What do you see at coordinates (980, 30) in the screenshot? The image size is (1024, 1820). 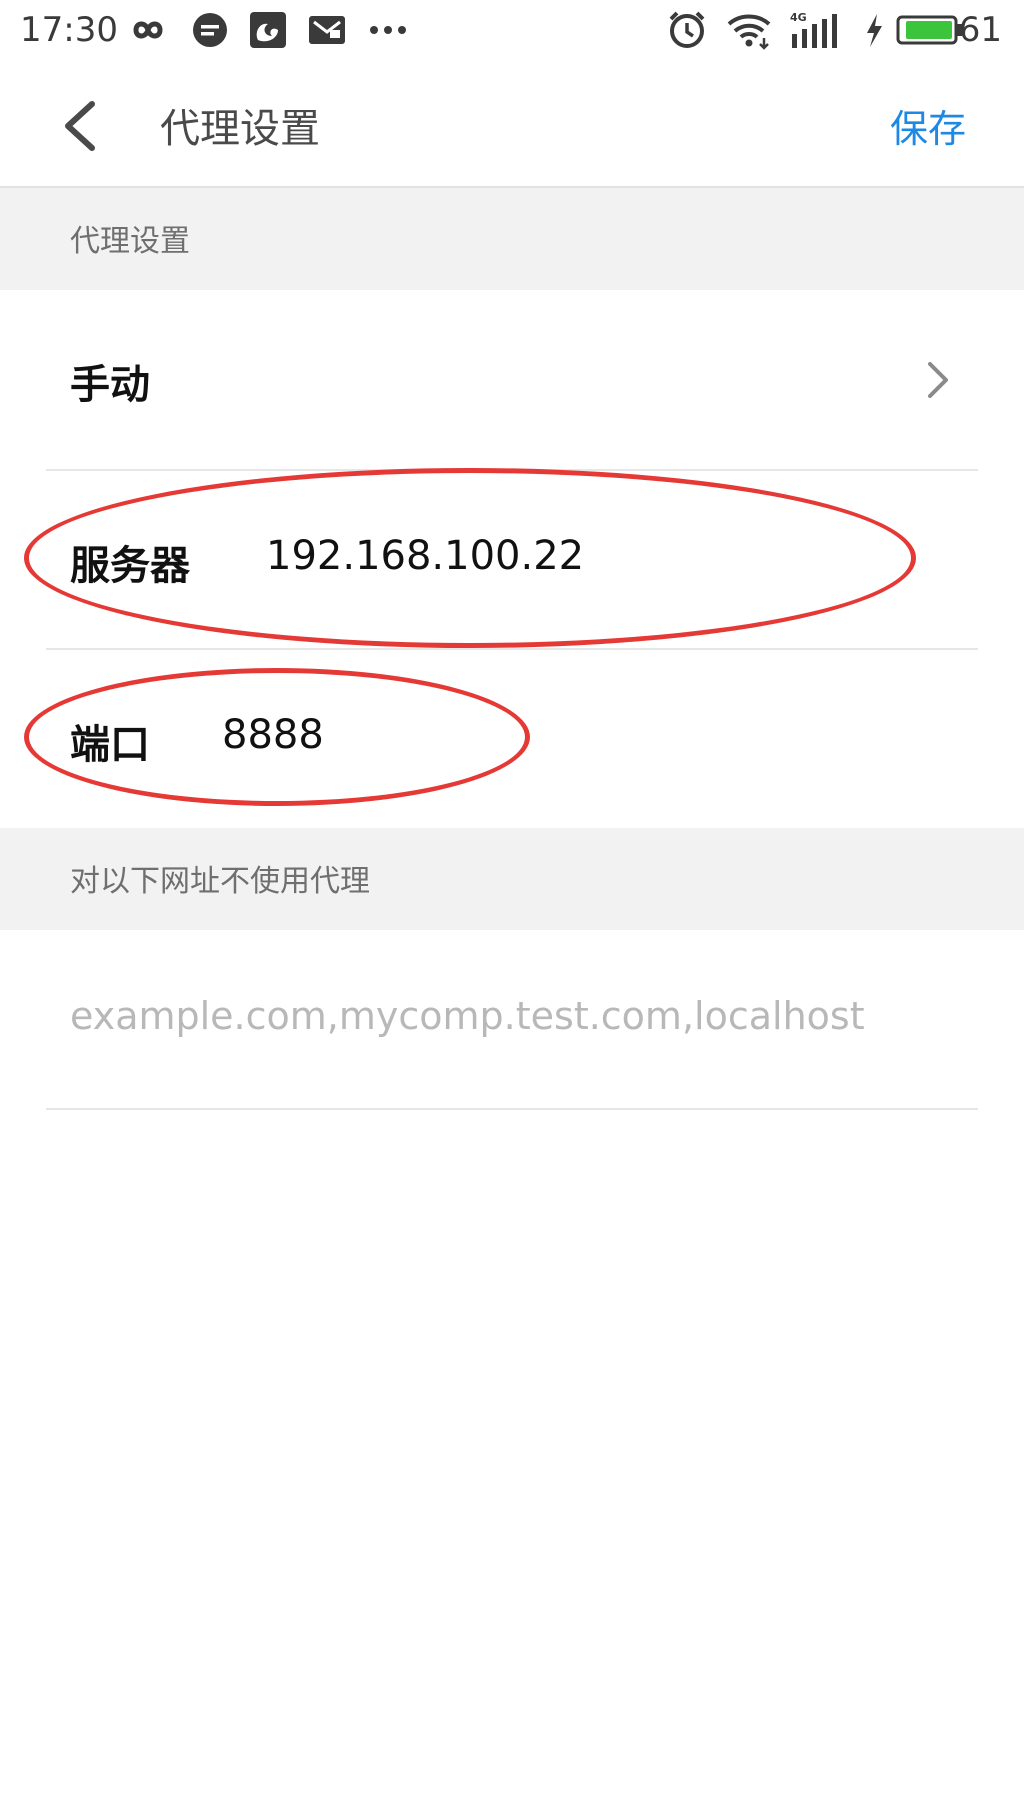 I see `battery-percent: 61` at bounding box center [980, 30].